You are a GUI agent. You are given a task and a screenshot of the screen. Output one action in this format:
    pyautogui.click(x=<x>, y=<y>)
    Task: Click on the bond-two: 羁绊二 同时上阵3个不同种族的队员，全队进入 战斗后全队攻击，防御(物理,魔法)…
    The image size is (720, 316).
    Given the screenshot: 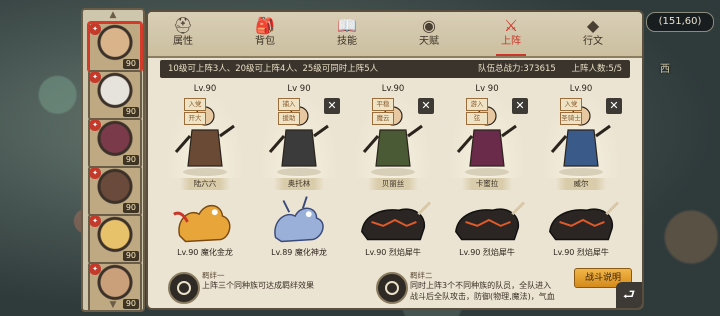 What is the action you would take?
    pyautogui.click(x=471, y=287)
    